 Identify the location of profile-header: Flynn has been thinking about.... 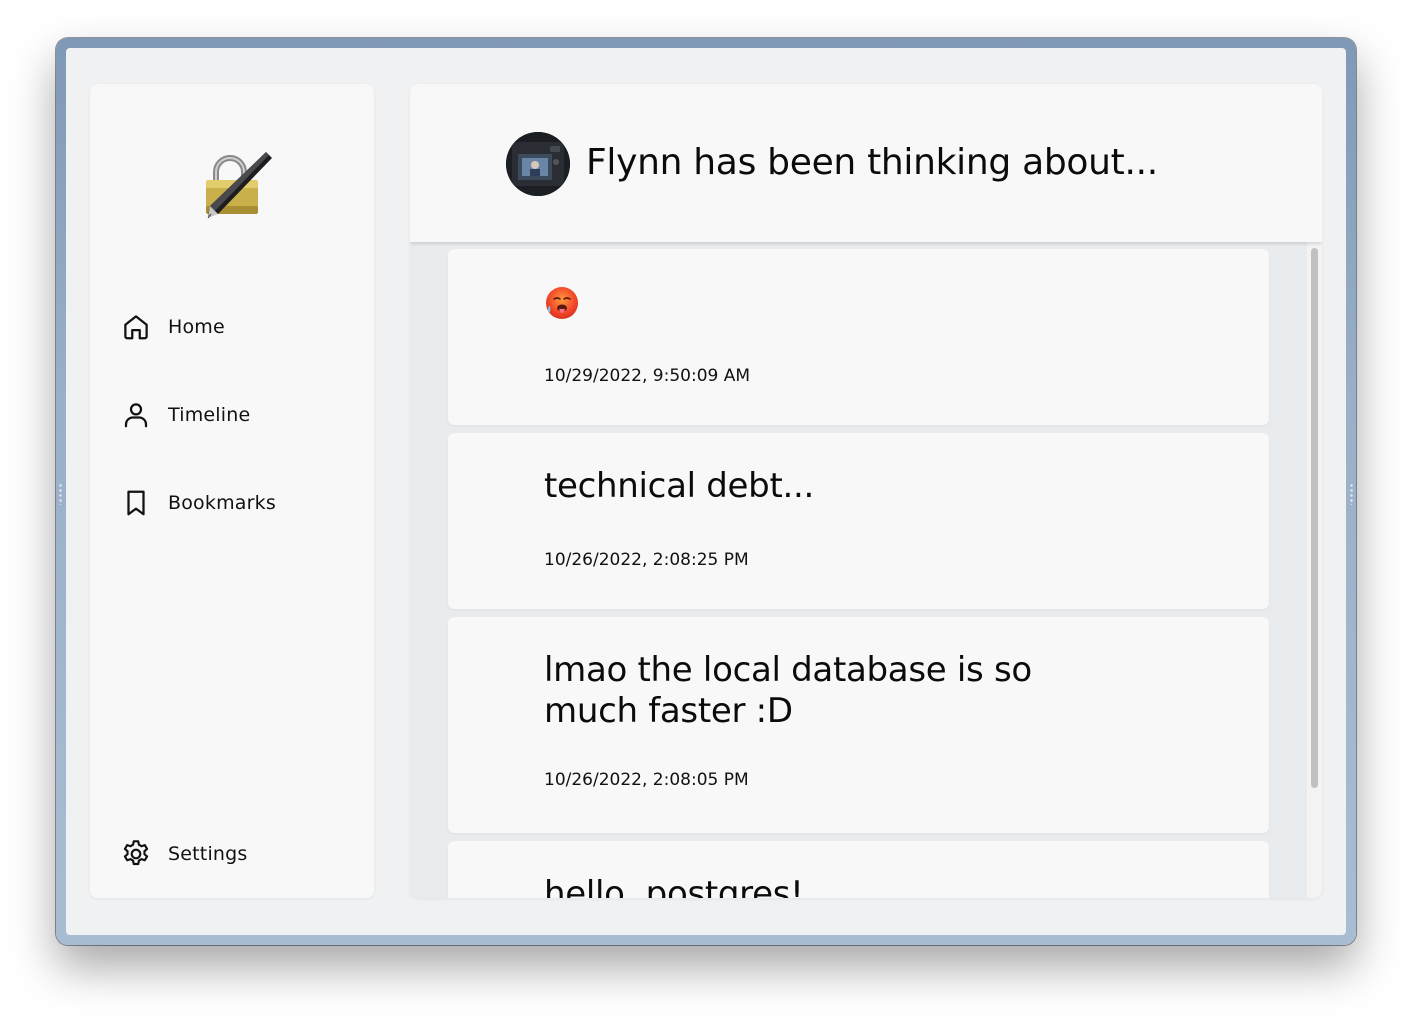
(866, 163).